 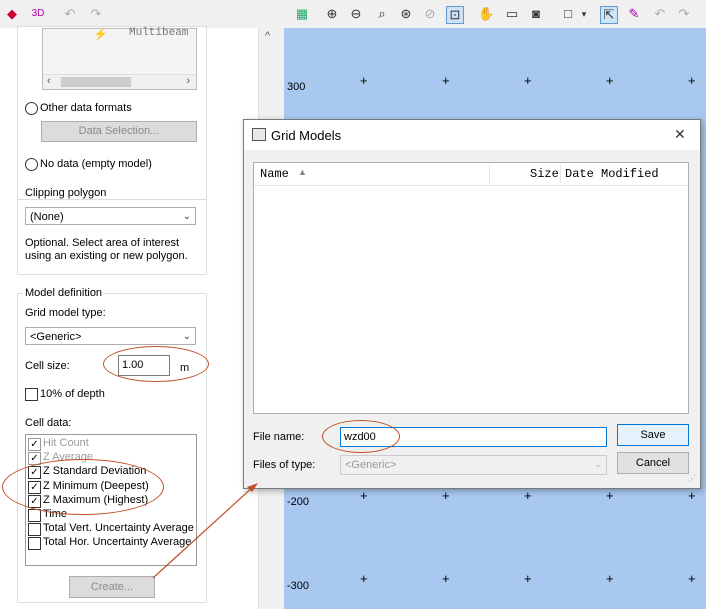 I want to click on arrow-line, so click(x=203, y=532).